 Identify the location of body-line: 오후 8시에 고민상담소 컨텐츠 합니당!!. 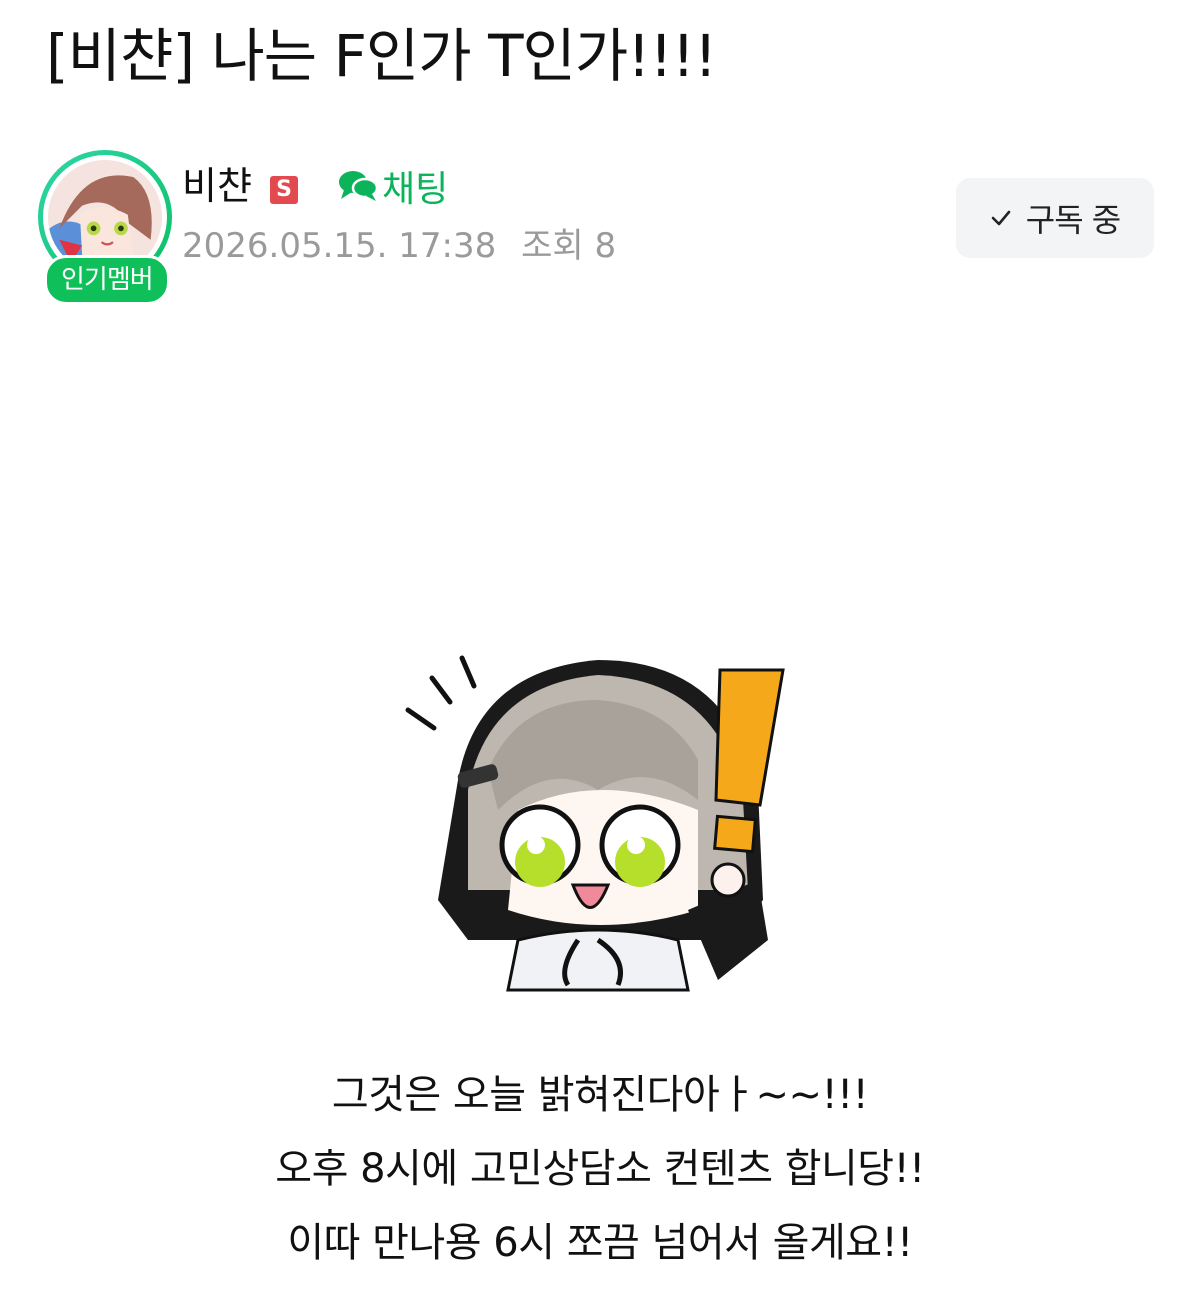
(600, 1169).